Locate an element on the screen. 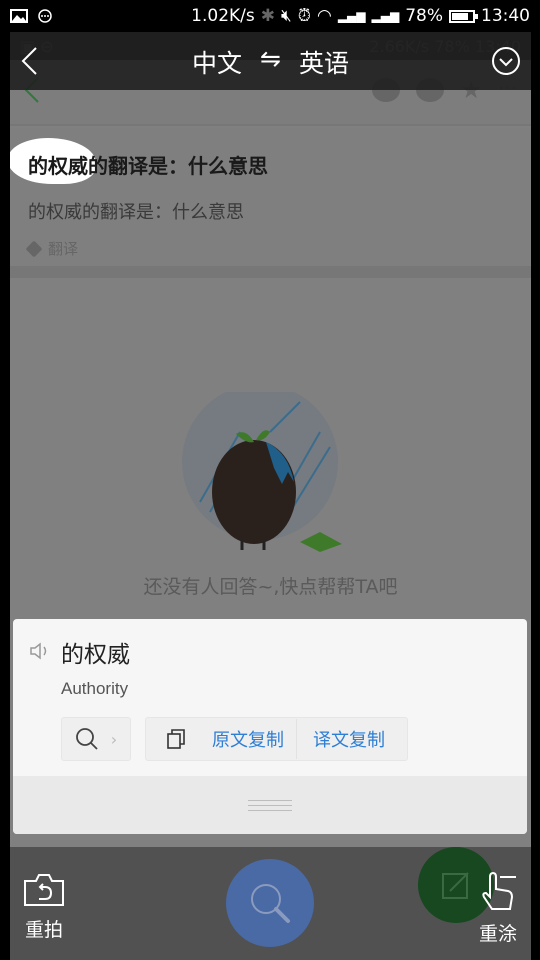 The height and width of the screenshot is (960, 540). copy-translation-button: 译文复制 is located at coordinates (349, 739).